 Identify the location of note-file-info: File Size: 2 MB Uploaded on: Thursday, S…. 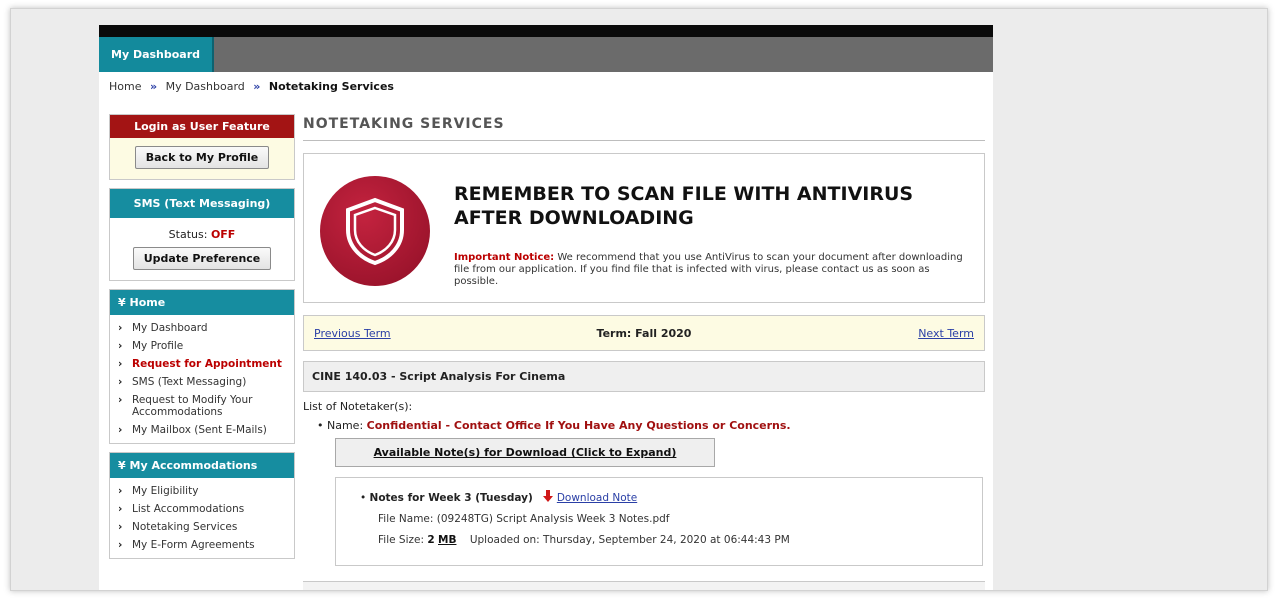
(584, 540).